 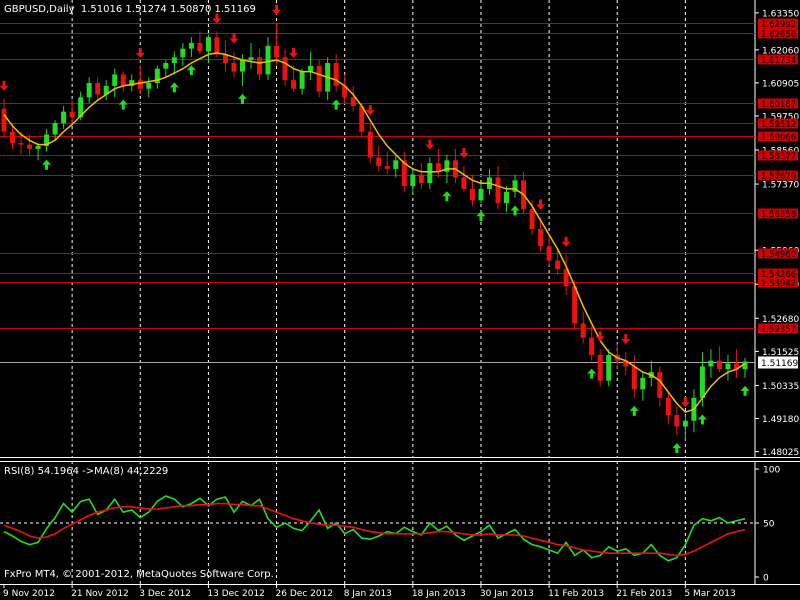 What do you see at coordinates (39, 9) in the screenshot?
I see `symbol-period: GBPUSD,Daily` at bounding box center [39, 9].